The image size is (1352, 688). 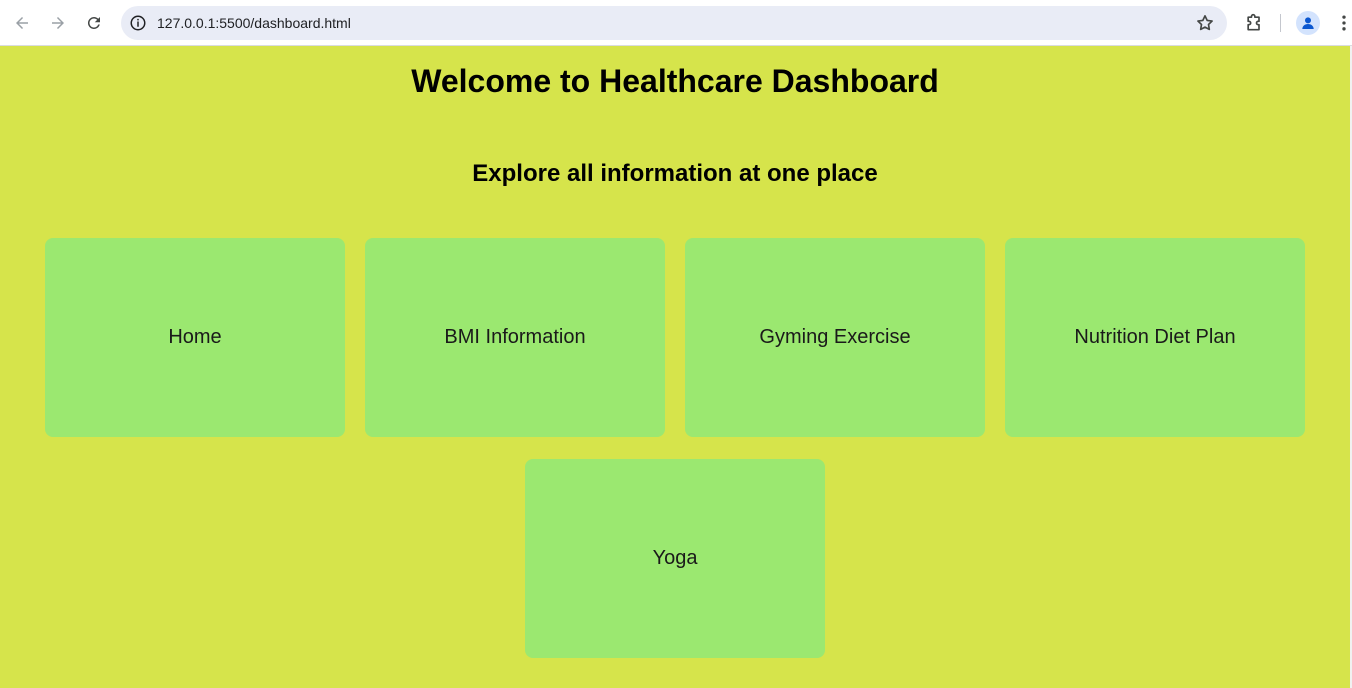 I want to click on card-bmi-information: BMI Information, so click(x=515, y=337).